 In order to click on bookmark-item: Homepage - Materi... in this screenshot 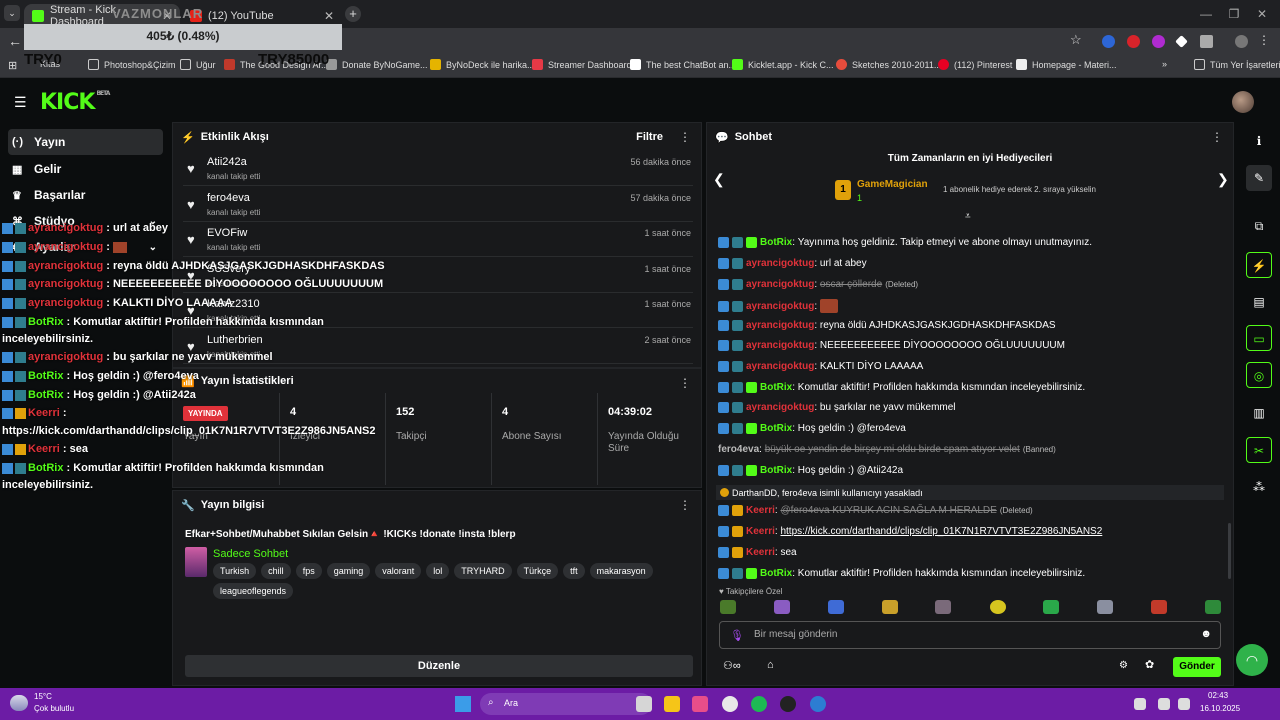, I will do `click(1066, 64)`.